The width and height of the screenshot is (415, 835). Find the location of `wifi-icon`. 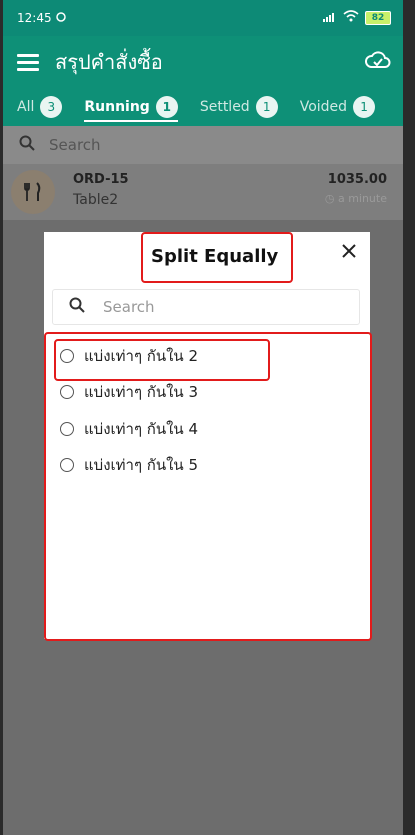

wifi-icon is located at coordinates (351, 17).